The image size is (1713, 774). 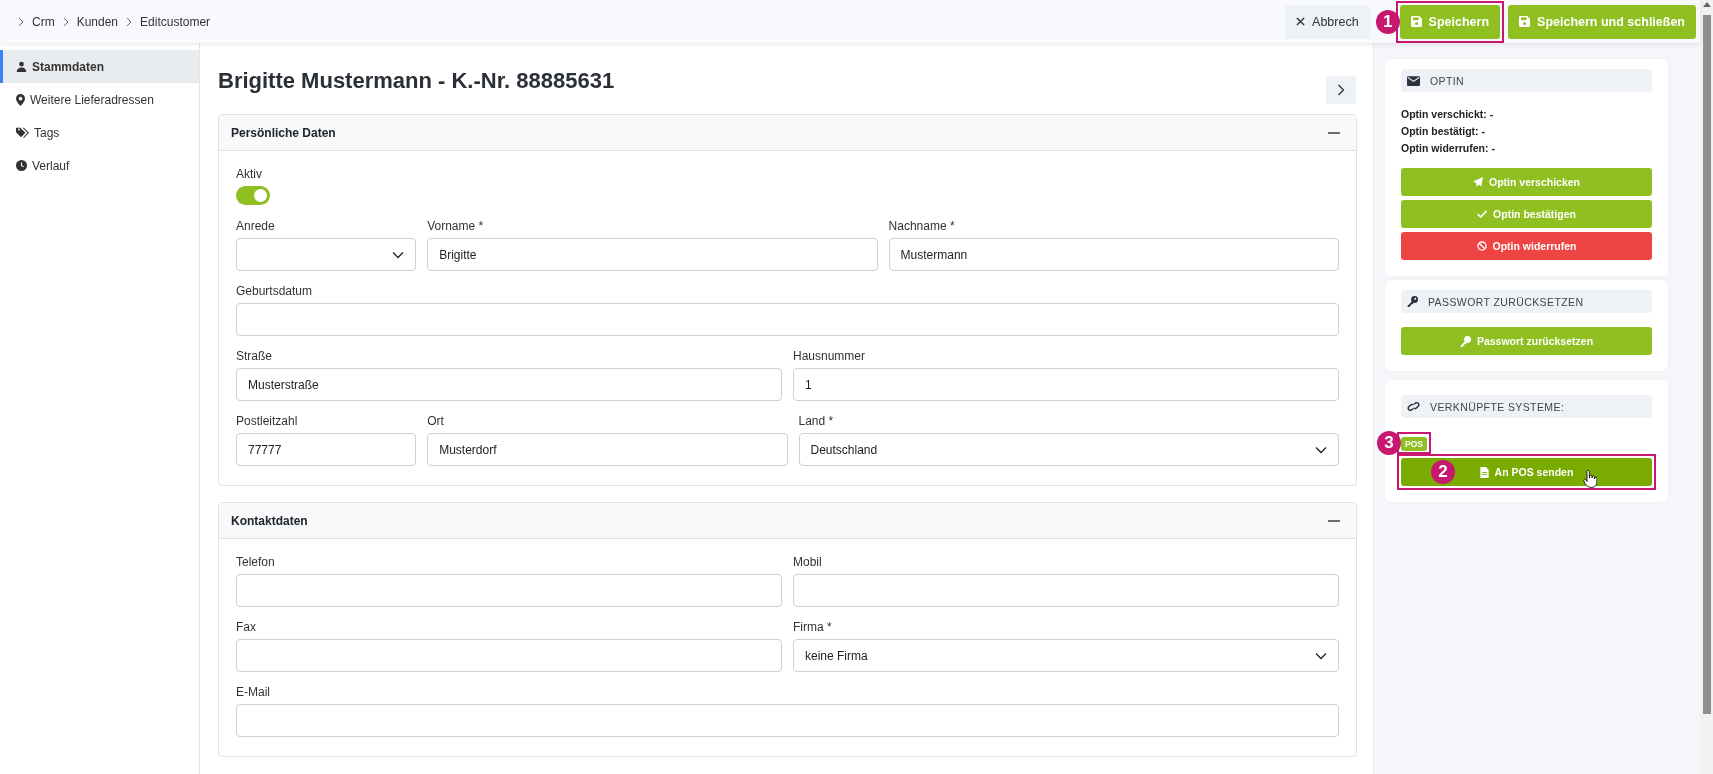 What do you see at coordinates (1327, 21) in the screenshot?
I see `cancel-button: Abbrech` at bounding box center [1327, 21].